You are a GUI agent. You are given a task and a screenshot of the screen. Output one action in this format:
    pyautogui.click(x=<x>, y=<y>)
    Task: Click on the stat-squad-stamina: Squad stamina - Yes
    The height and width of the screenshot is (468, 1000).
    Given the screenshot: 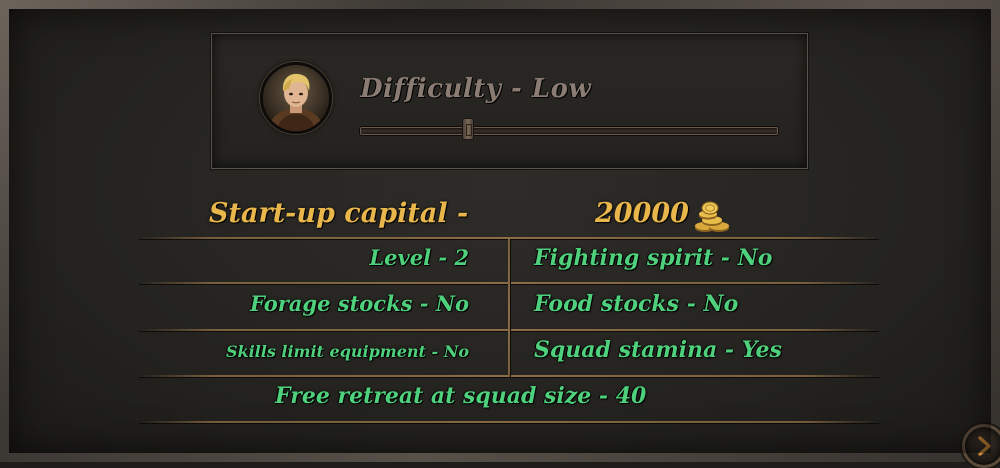 What is the action you would take?
    pyautogui.click(x=658, y=350)
    